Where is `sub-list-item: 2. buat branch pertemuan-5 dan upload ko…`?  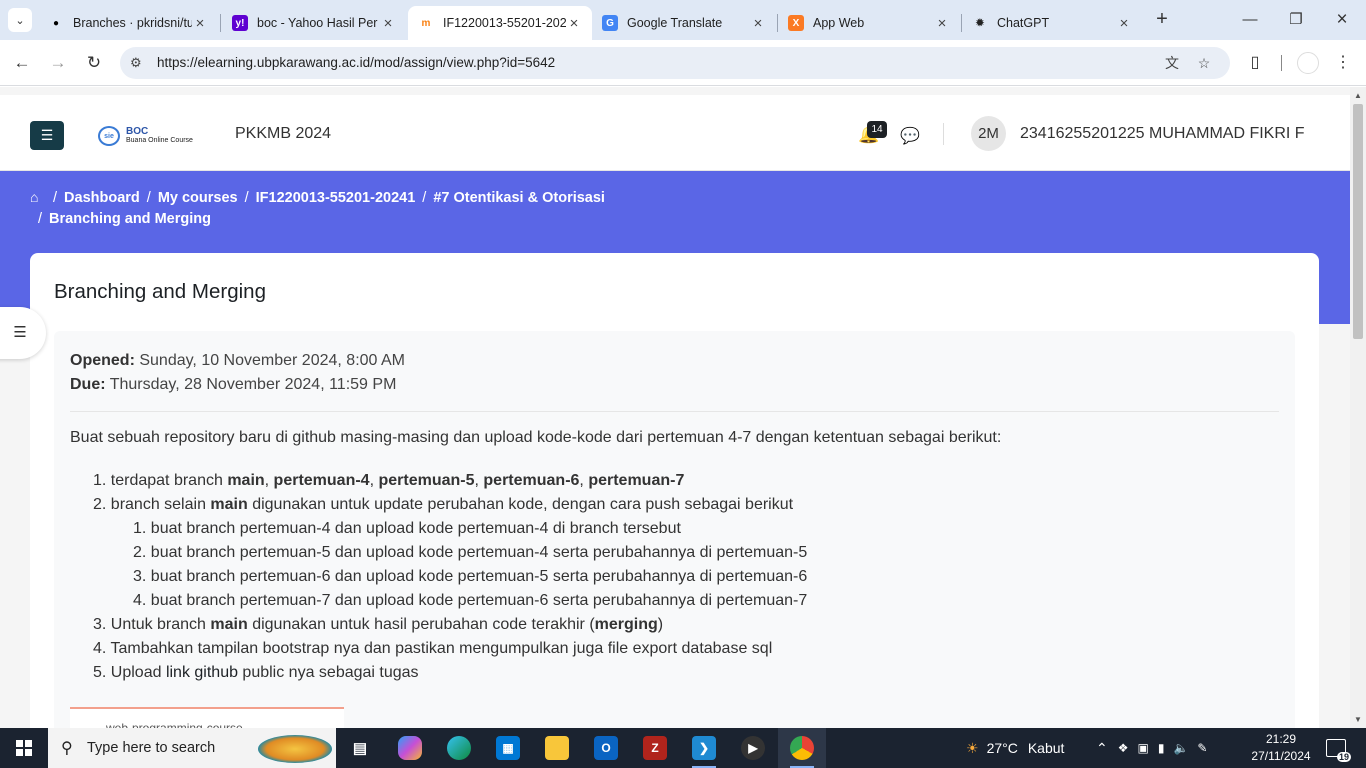
sub-list-item: 2. buat branch pertemuan-5 dan upload ko… is located at coordinates (470, 552).